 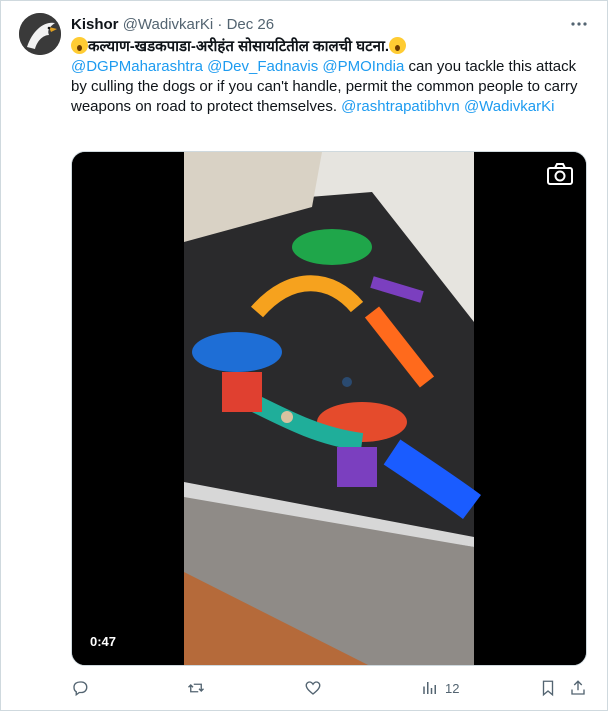 What do you see at coordinates (452, 688) in the screenshot?
I see `views-count: 12` at bounding box center [452, 688].